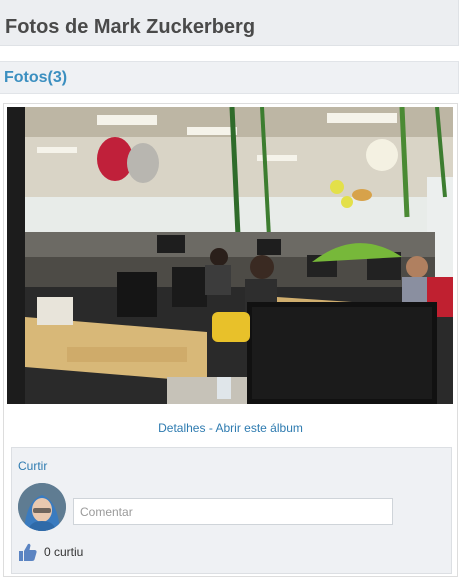 This screenshot has height=580, width=461. Describe the element at coordinates (130, 27) in the screenshot. I see `page-title: Fotos de Mark Zuckerberg` at that location.